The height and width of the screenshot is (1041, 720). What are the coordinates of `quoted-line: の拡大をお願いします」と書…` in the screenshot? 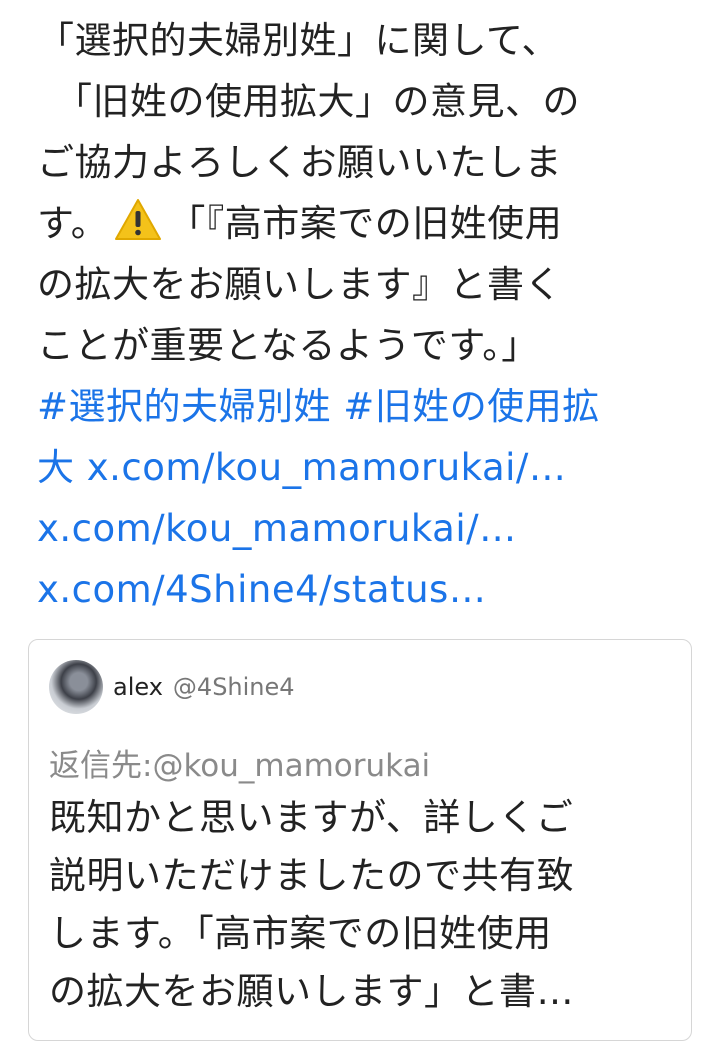 It's located at (311, 991).